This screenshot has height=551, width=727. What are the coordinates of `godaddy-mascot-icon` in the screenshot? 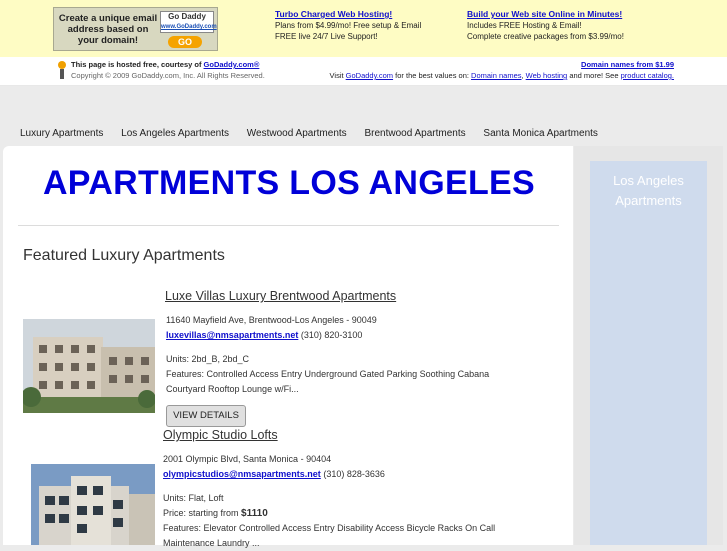 It's located at (62, 70).